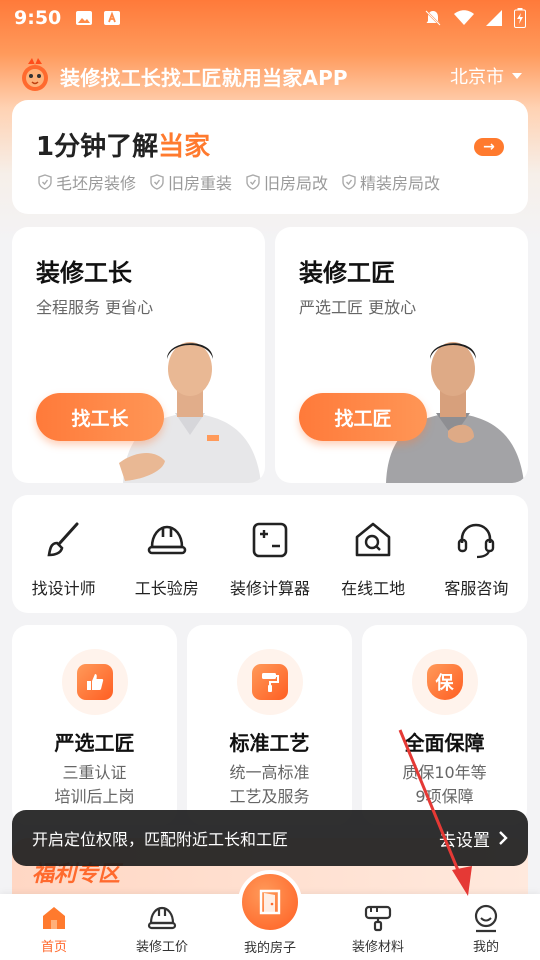 The width and height of the screenshot is (540, 960). I want to click on find-foreman-button: 找工长, so click(100, 417).